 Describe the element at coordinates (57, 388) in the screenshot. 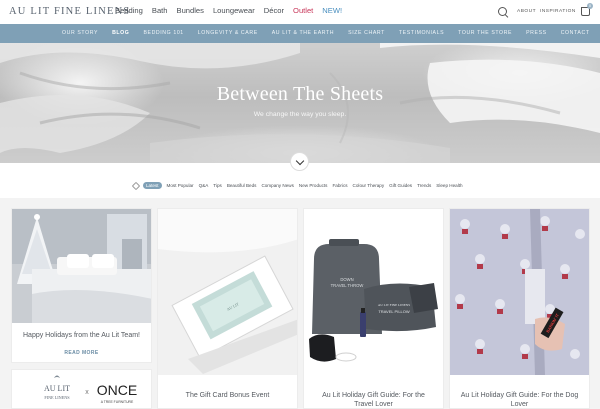

I see `au-lit-logo: AU LIT` at that location.